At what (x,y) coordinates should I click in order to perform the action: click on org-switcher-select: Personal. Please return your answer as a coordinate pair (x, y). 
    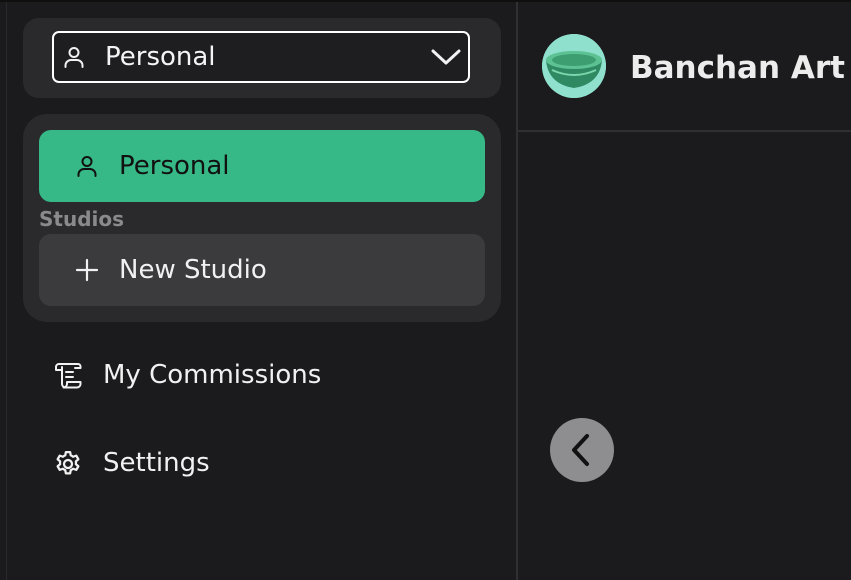
    Looking at the image, I should click on (261, 57).